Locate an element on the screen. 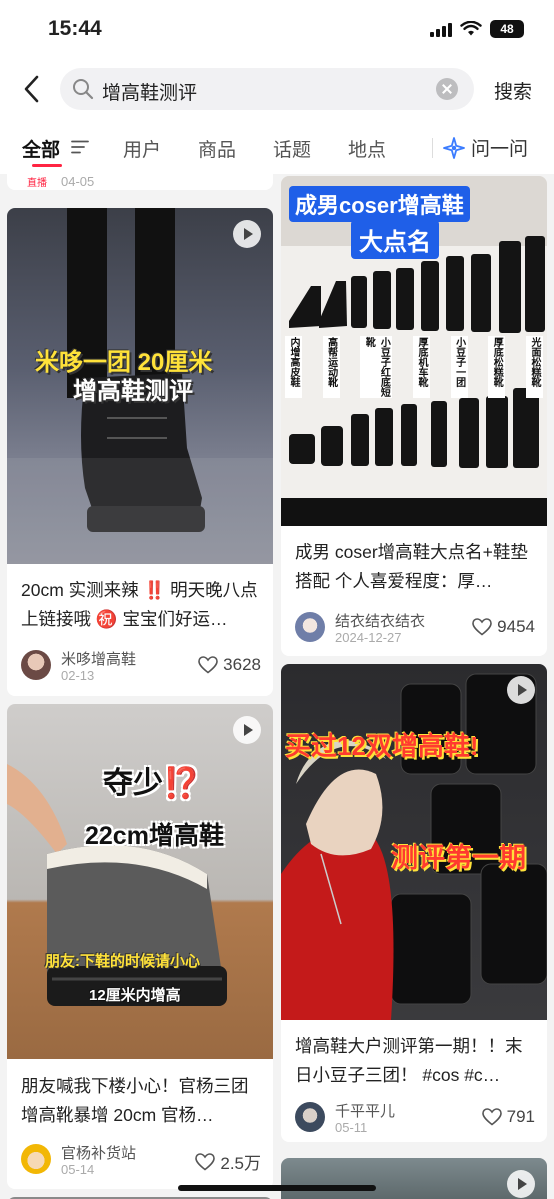 This screenshot has width=554, height=1199. cover-caption: 朋友:下鞋的时候请小心 is located at coordinates (122, 961).